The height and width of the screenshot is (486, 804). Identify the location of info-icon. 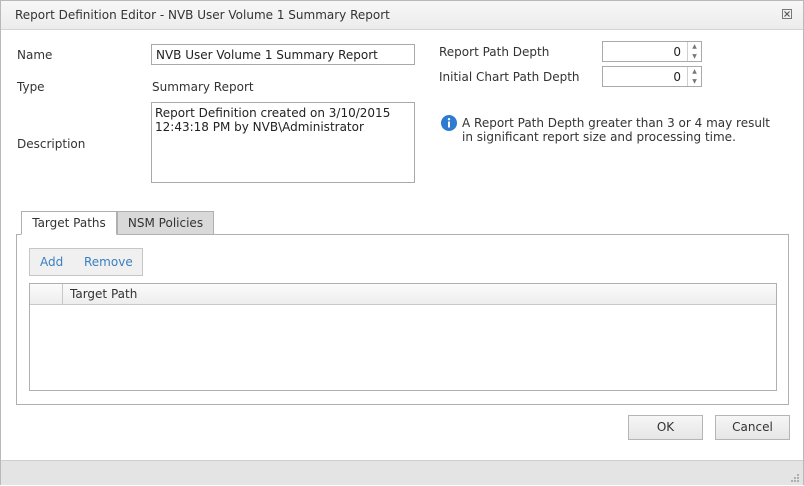
(449, 123).